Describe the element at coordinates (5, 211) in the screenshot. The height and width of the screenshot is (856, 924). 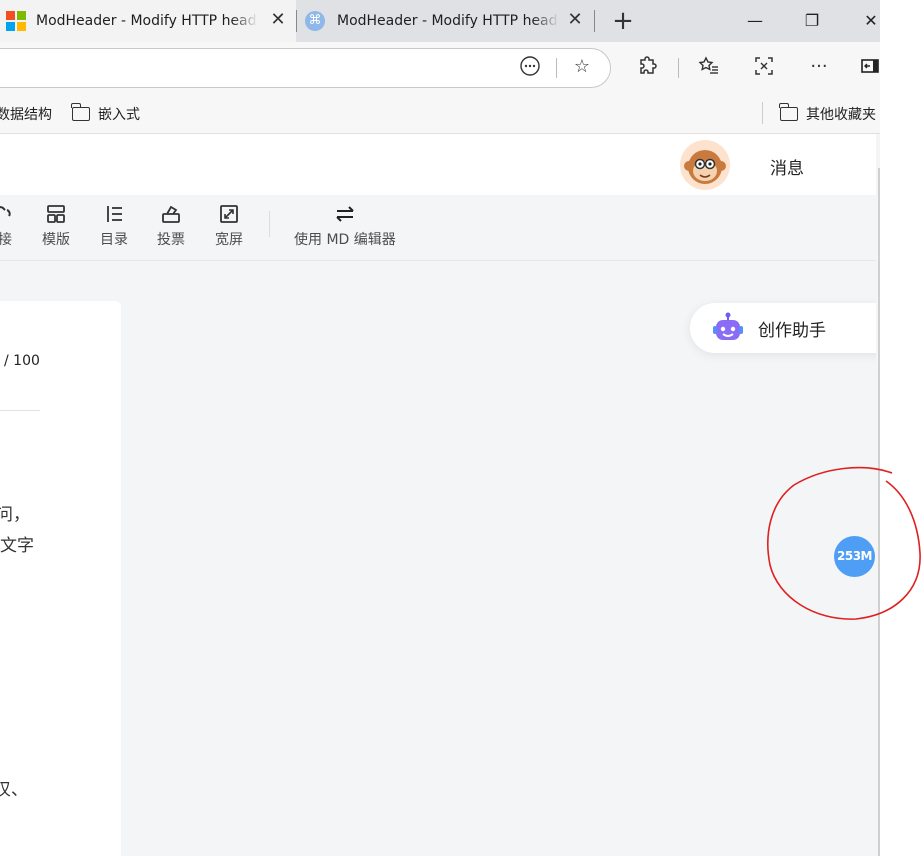
I see `link-icon` at that location.